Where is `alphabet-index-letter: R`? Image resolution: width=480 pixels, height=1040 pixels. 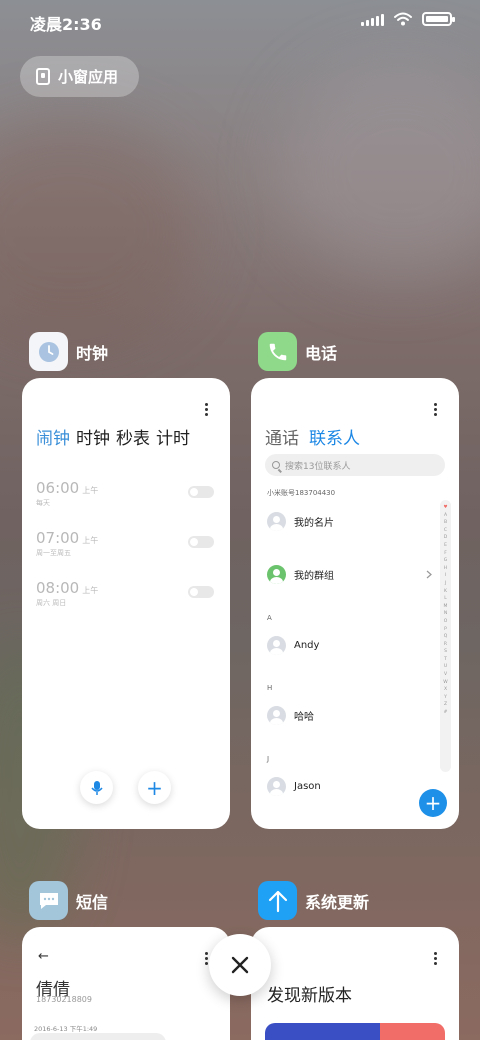 alphabet-index-letter: R is located at coordinates (445, 645).